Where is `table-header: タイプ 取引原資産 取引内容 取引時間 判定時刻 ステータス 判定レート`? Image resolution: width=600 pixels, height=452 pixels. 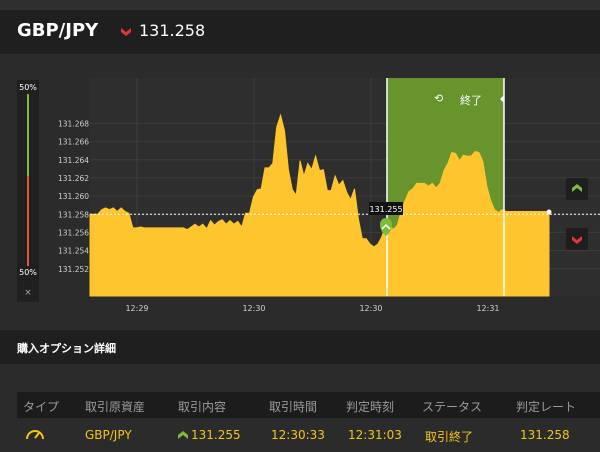 table-header: タイプ 取引原資産 取引内容 取引時間 判定時刻 ステータス 判定レート is located at coordinates (308, 405).